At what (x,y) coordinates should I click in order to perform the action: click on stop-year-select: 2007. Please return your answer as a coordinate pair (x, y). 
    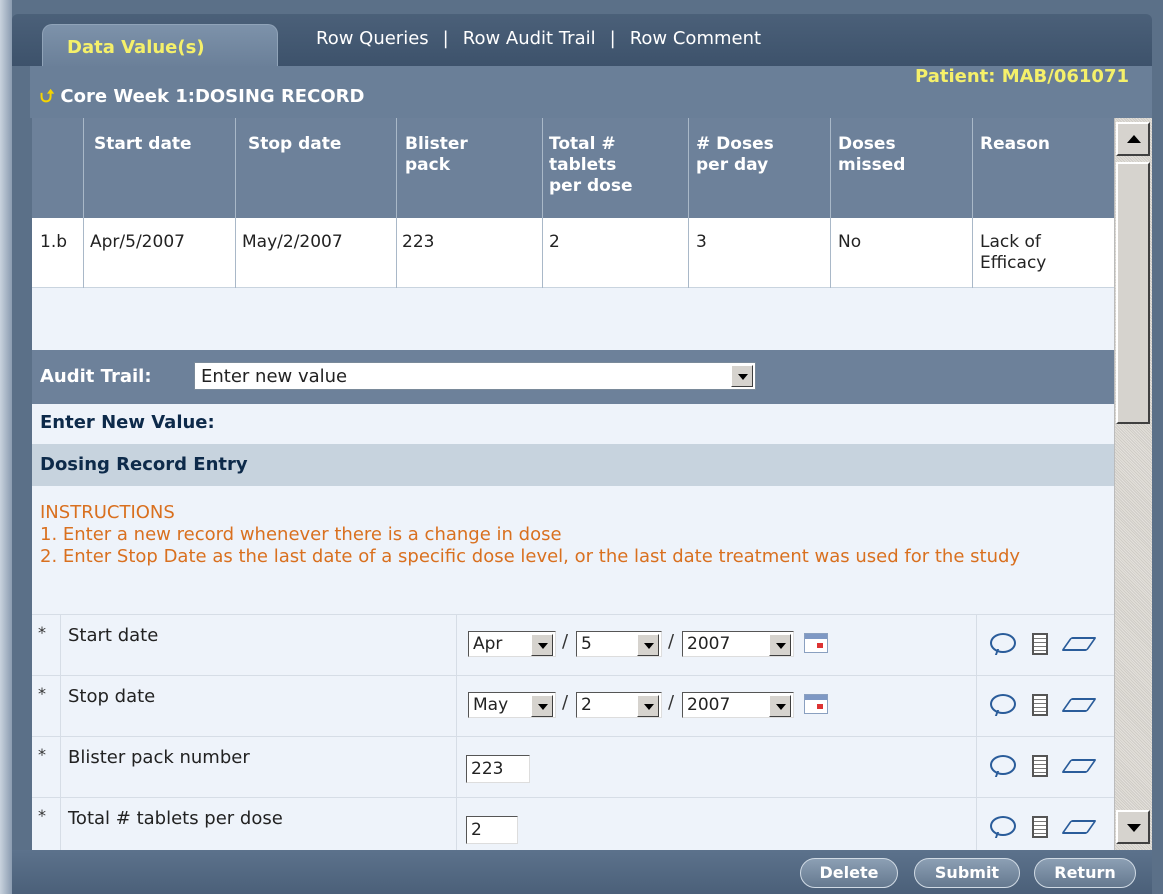
    Looking at the image, I should click on (738, 705).